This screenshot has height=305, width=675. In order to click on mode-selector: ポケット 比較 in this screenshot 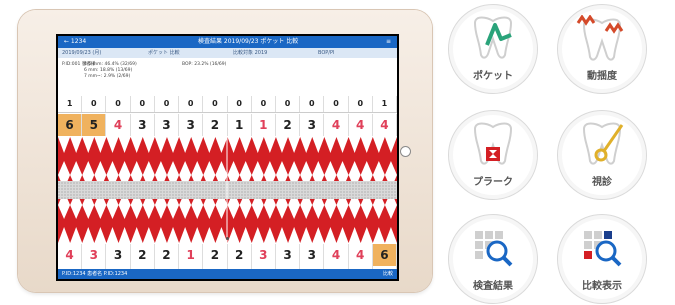, I will do `click(164, 53)`.